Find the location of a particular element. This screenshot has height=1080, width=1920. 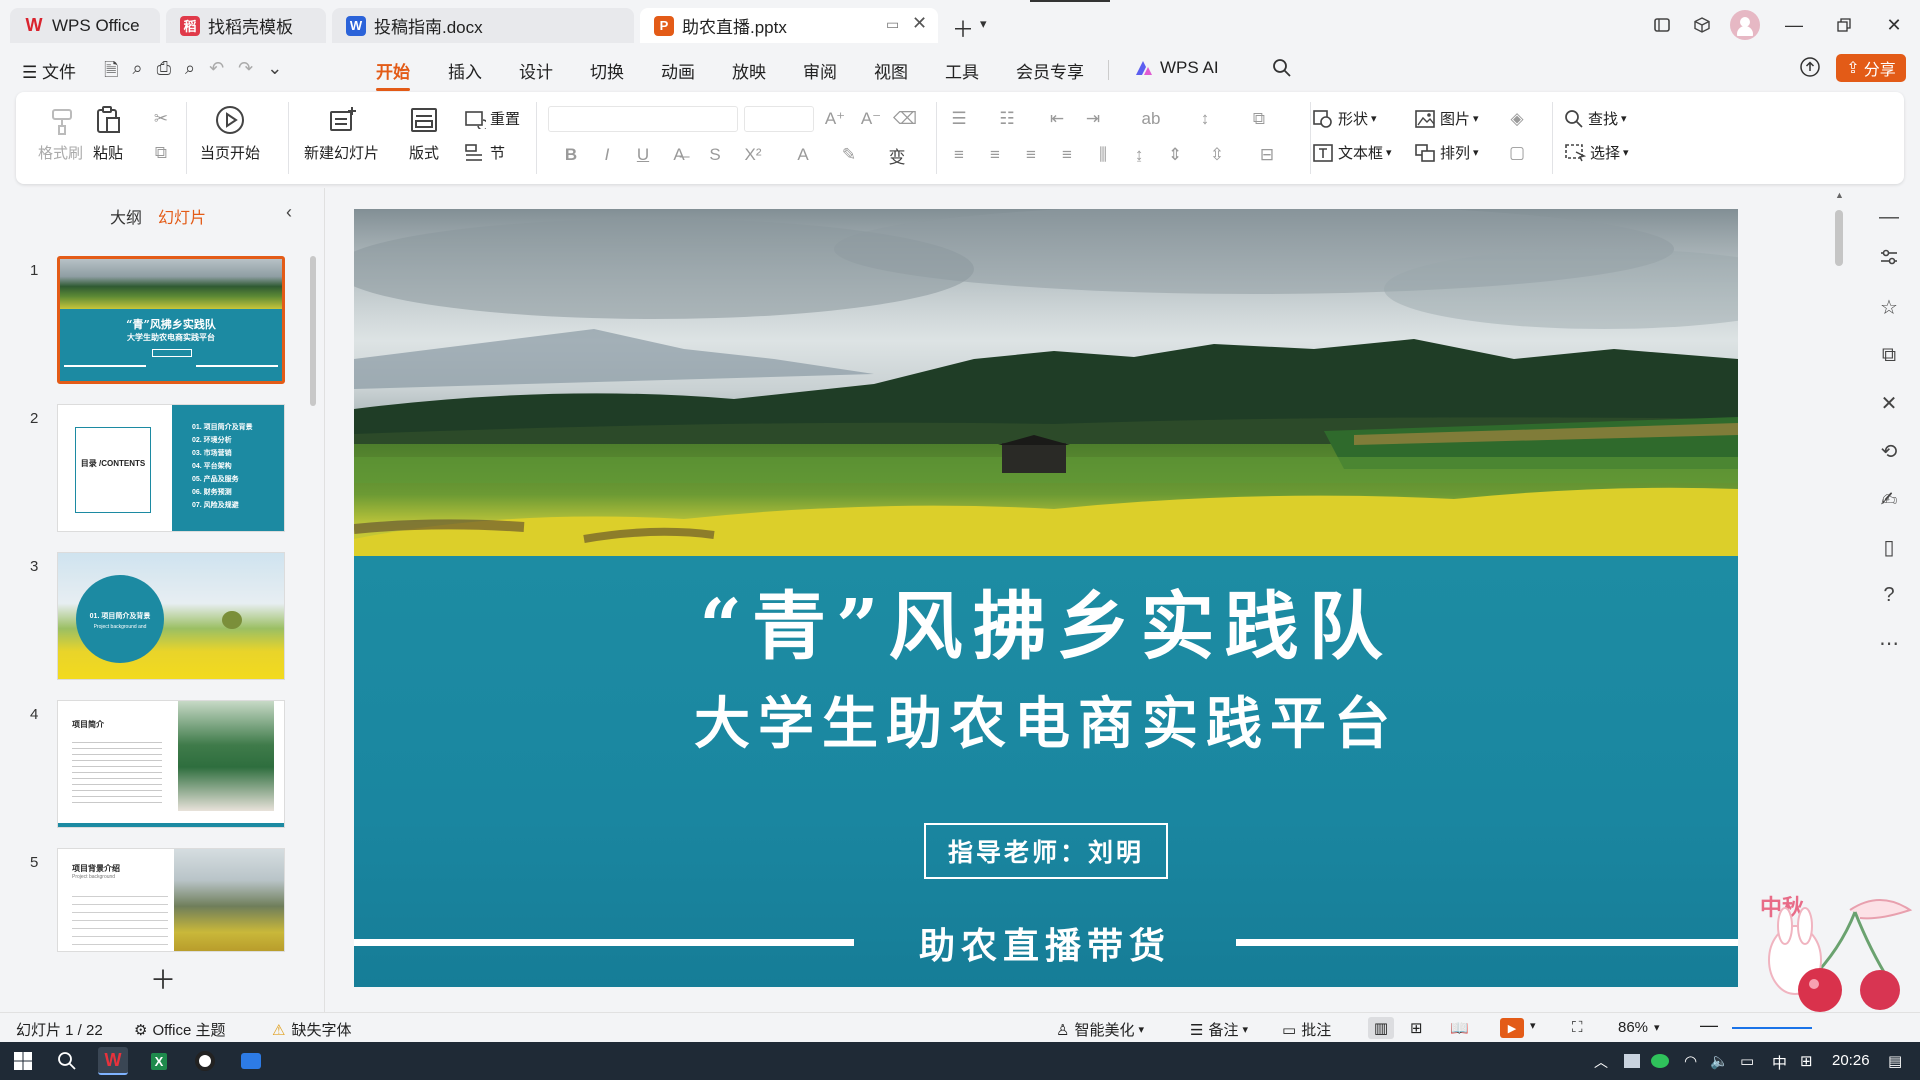

missing-fonts-button: ⚠ 缺失字体 is located at coordinates (311, 1029).